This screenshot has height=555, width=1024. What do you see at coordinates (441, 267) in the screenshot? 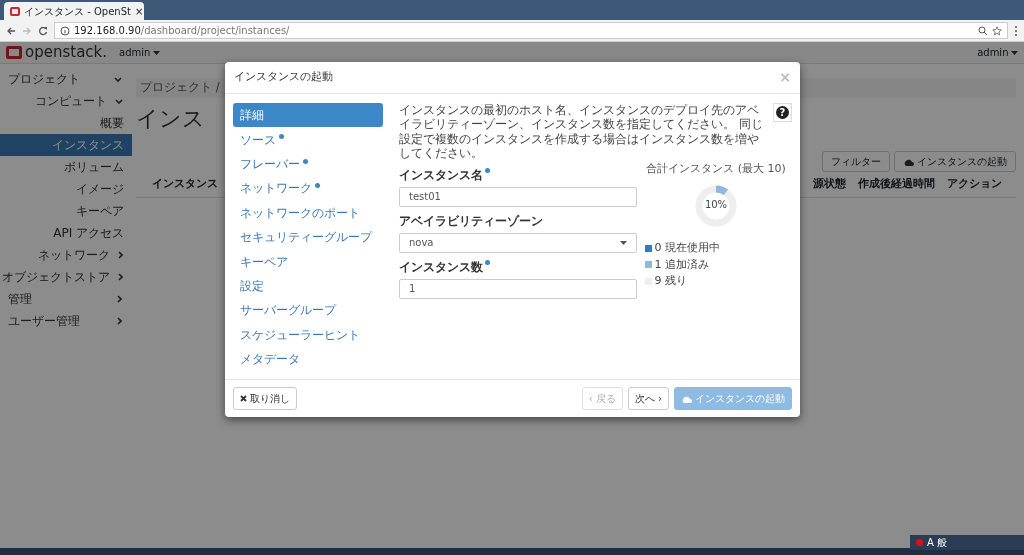
I see `field-label: インスタンス数` at bounding box center [441, 267].